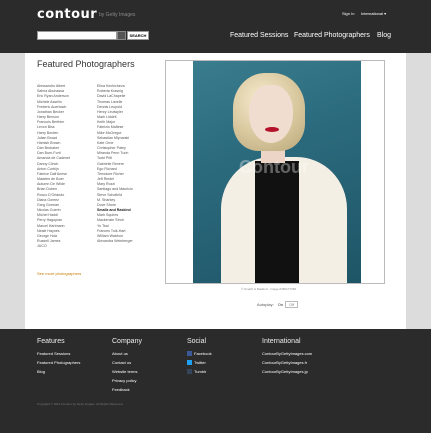 Image resolution: width=431 pixels, height=433 pixels. I want to click on footer-link-featured-sessions: Featured Sessions, so click(58, 353).